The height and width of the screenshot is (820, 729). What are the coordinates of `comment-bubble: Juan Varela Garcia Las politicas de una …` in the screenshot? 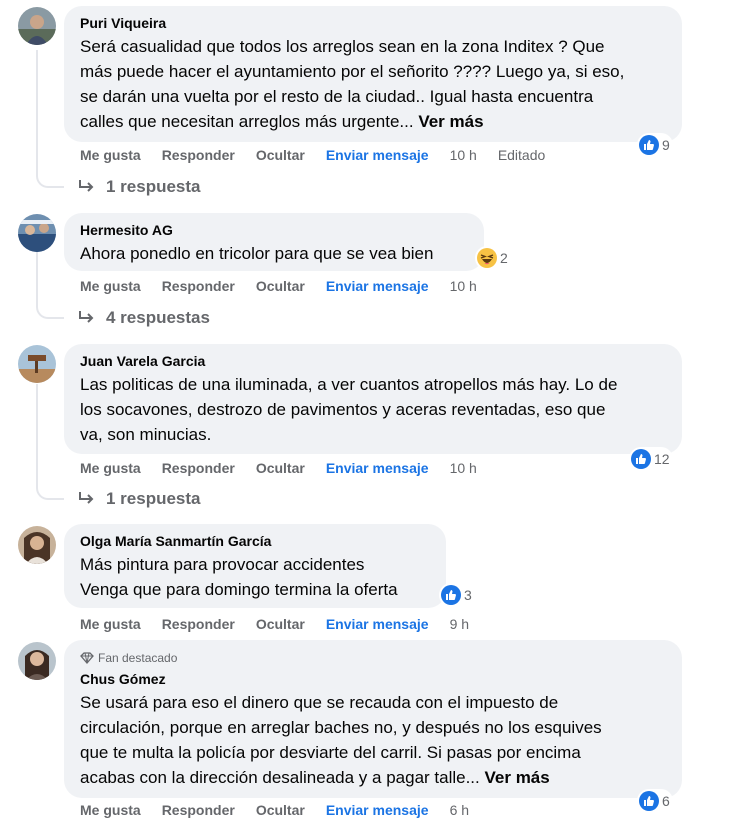 It's located at (373, 399).